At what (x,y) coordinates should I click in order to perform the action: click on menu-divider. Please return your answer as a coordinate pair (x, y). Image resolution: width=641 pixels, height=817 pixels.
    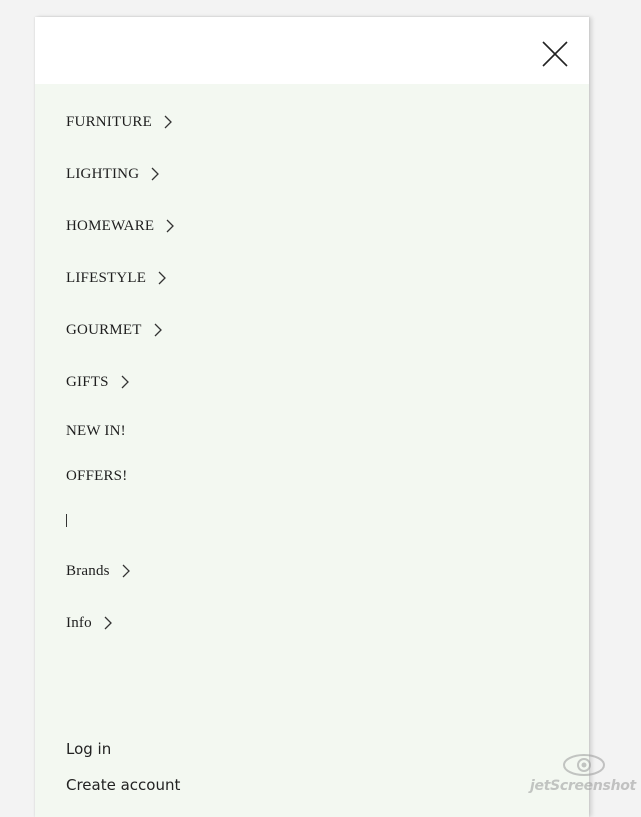
    Looking at the image, I should click on (66, 520).